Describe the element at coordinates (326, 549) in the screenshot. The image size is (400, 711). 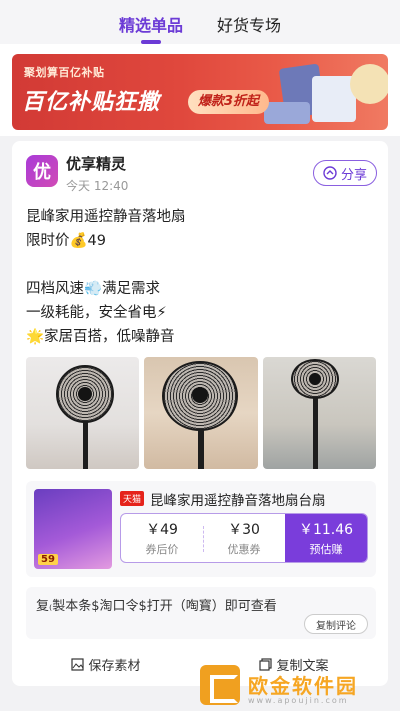
I see `estimated-earn-label: 预估赚` at that location.